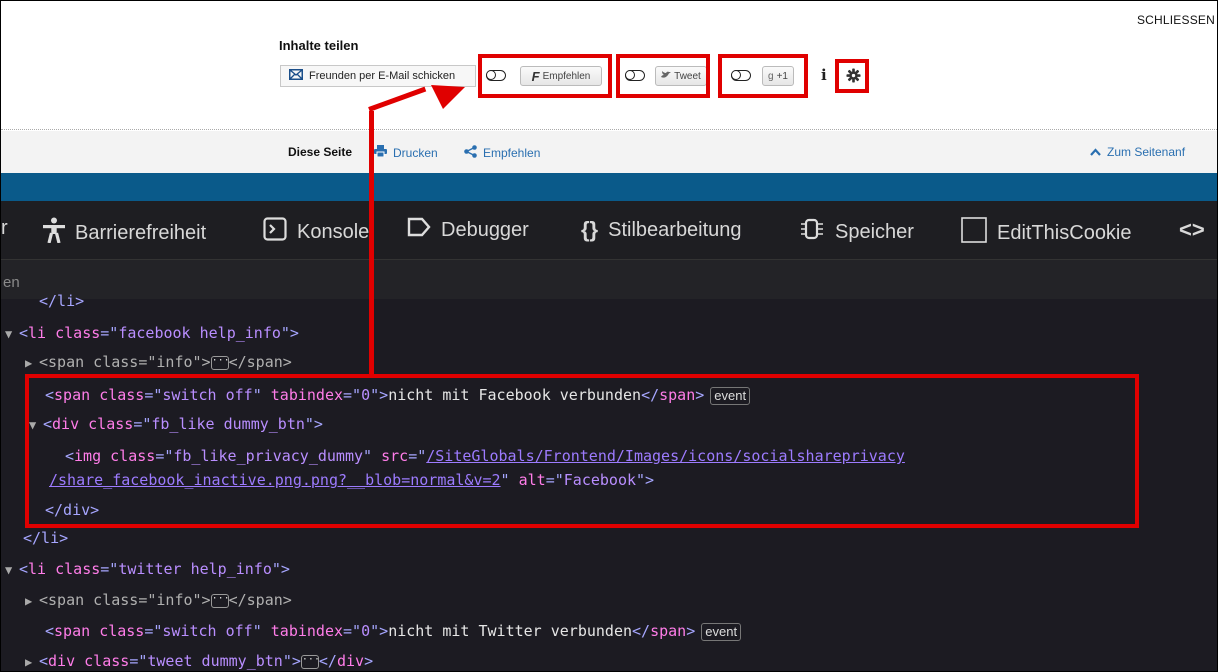  What do you see at coordinates (675, 229) in the screenshot?
I see `tab-label: Stilbearbeitung` at bounding box center [675, 229].